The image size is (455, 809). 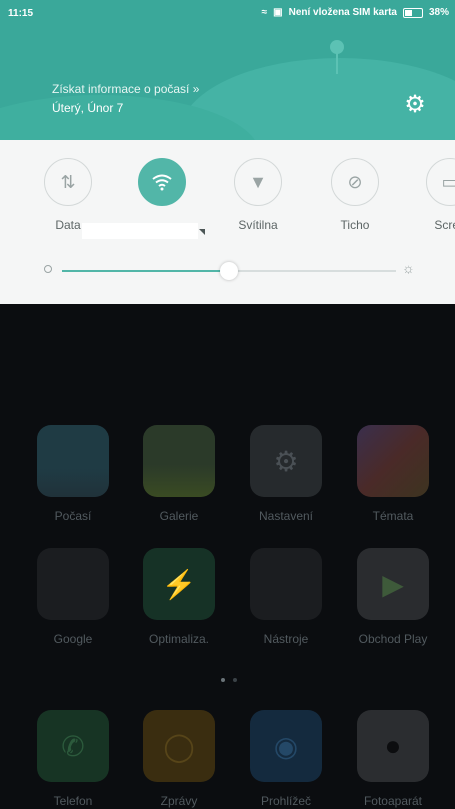 What do you see at coordinates (393, 461) in the screenshot?
I see `themes-app-icon` at bounding box center [393, 461].